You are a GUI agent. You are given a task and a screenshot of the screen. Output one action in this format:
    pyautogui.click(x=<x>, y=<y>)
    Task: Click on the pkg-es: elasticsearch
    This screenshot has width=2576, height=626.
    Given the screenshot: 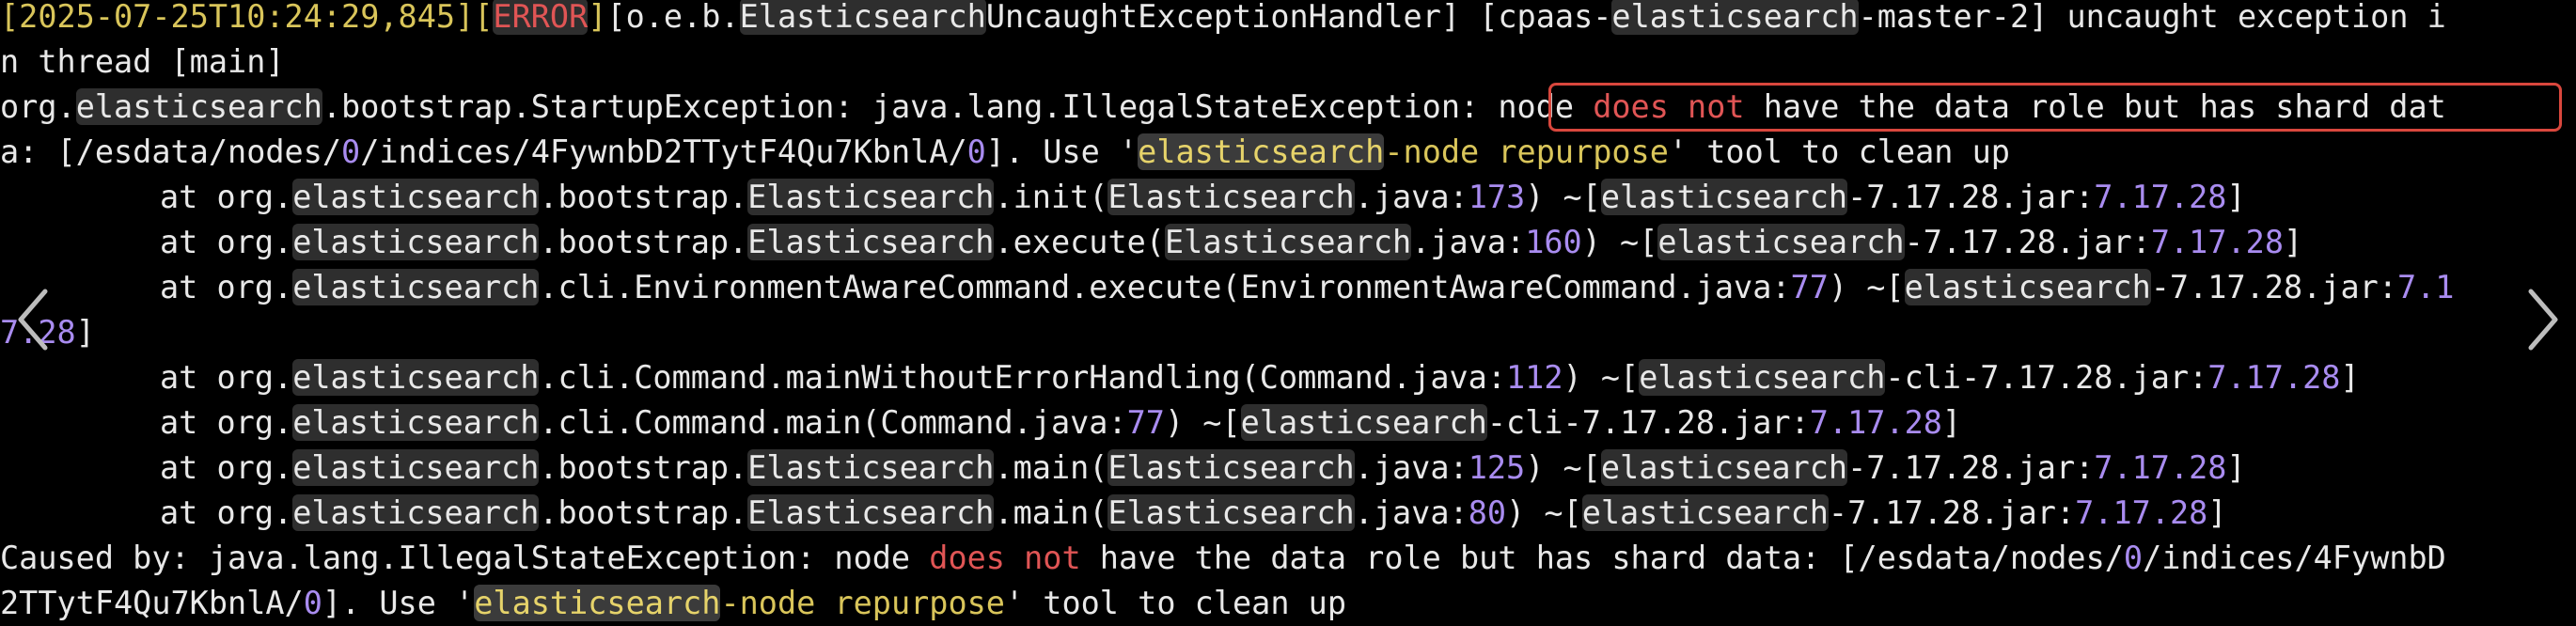 What is the action you would take?
    pyautogui.click(x=199, y=106)
    